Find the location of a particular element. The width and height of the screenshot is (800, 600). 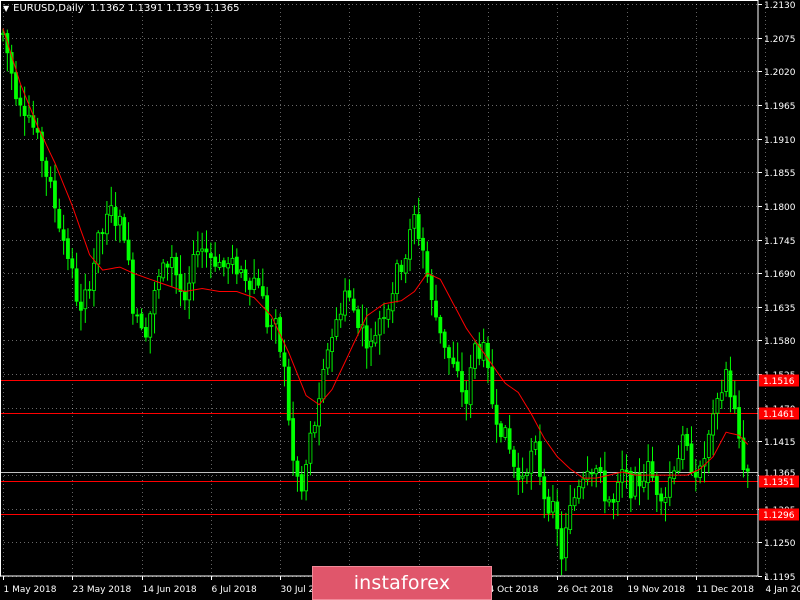

symbol-label: EURUSD,Daily is located at coordinates (48, 8).